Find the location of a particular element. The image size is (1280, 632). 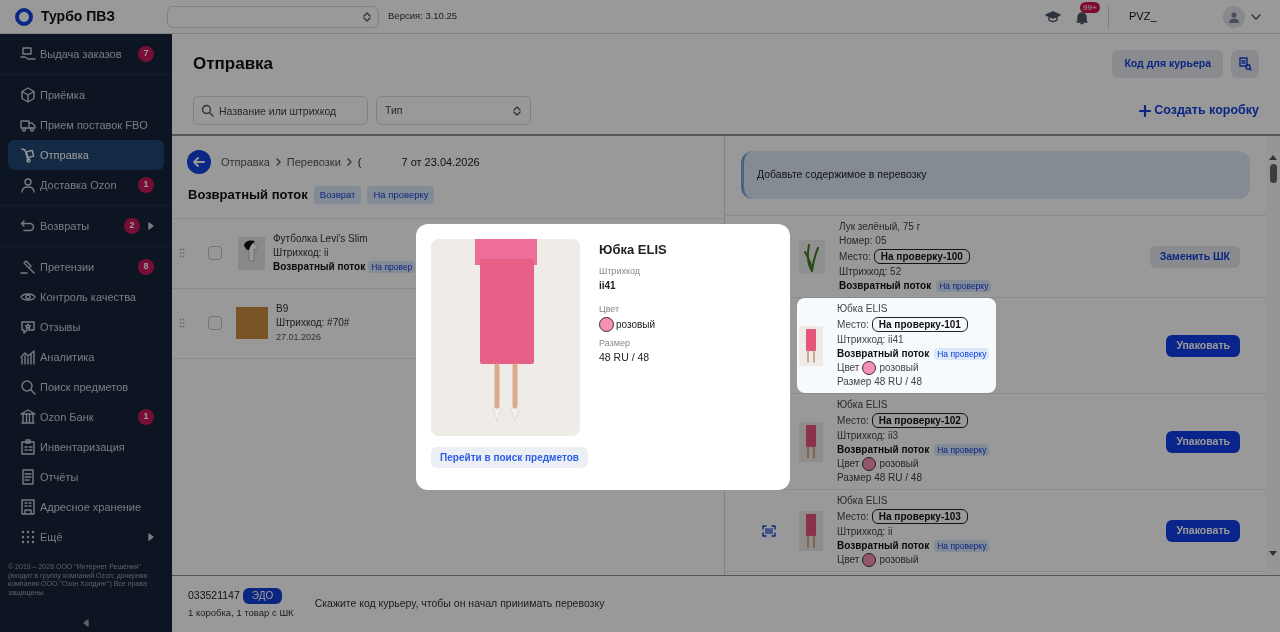

type-select: Тип is located at coordinates (453, 110).